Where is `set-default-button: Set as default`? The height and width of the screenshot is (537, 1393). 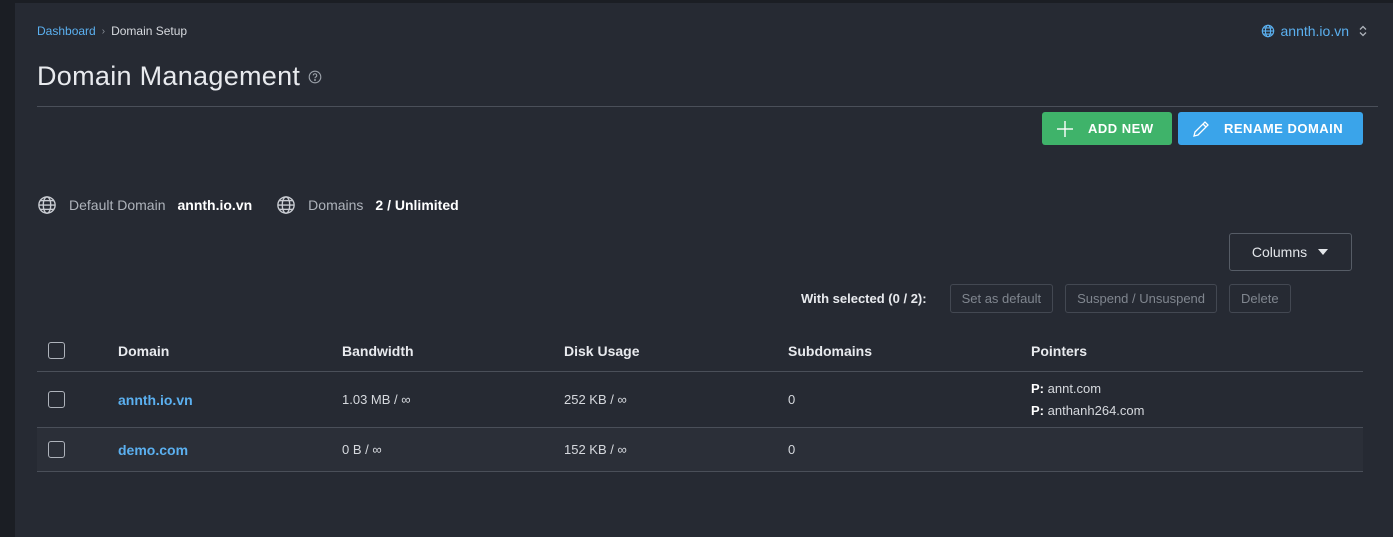
set-default-button: Set as default is located at coordinates (1001, 298).